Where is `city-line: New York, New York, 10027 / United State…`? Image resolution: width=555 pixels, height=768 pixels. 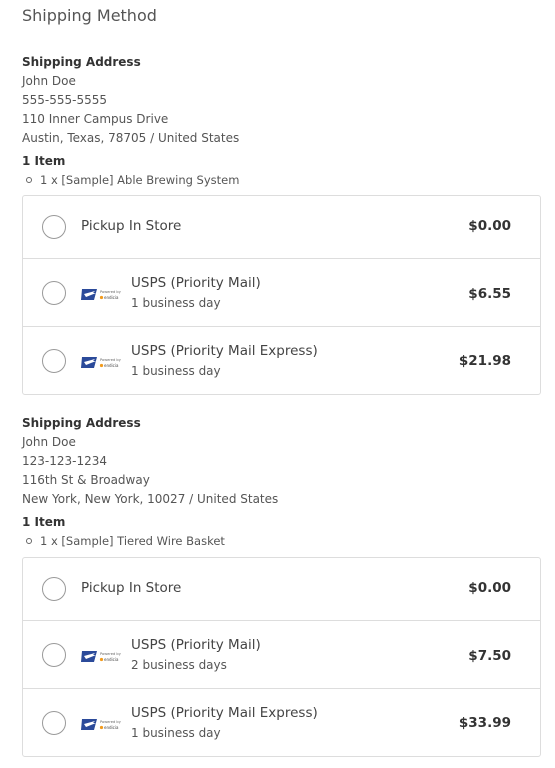
city-line: New York, New York, 10027 / United State… is located at coordinates (150, 499).